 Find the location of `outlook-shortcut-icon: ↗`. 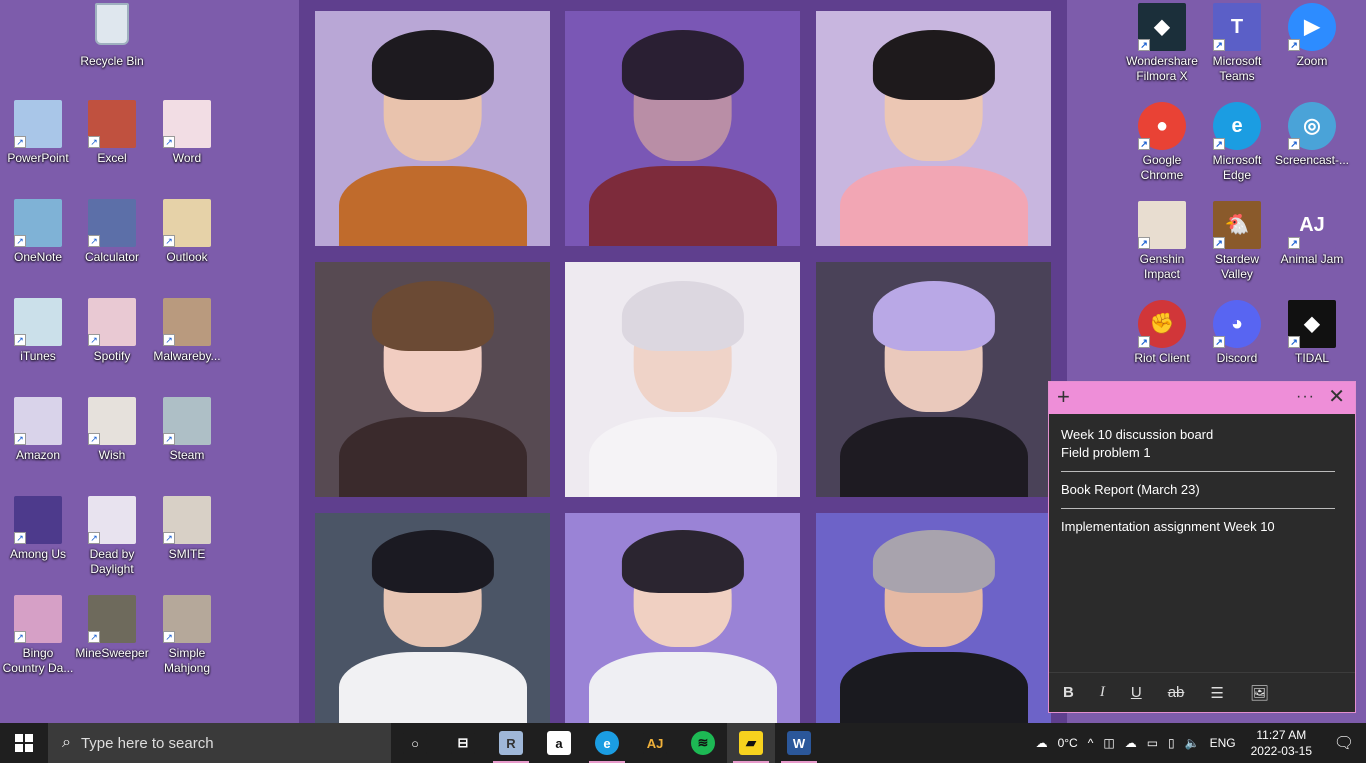

outlook-shortcut-icon: ↗ is located at coordinates (187, 223).